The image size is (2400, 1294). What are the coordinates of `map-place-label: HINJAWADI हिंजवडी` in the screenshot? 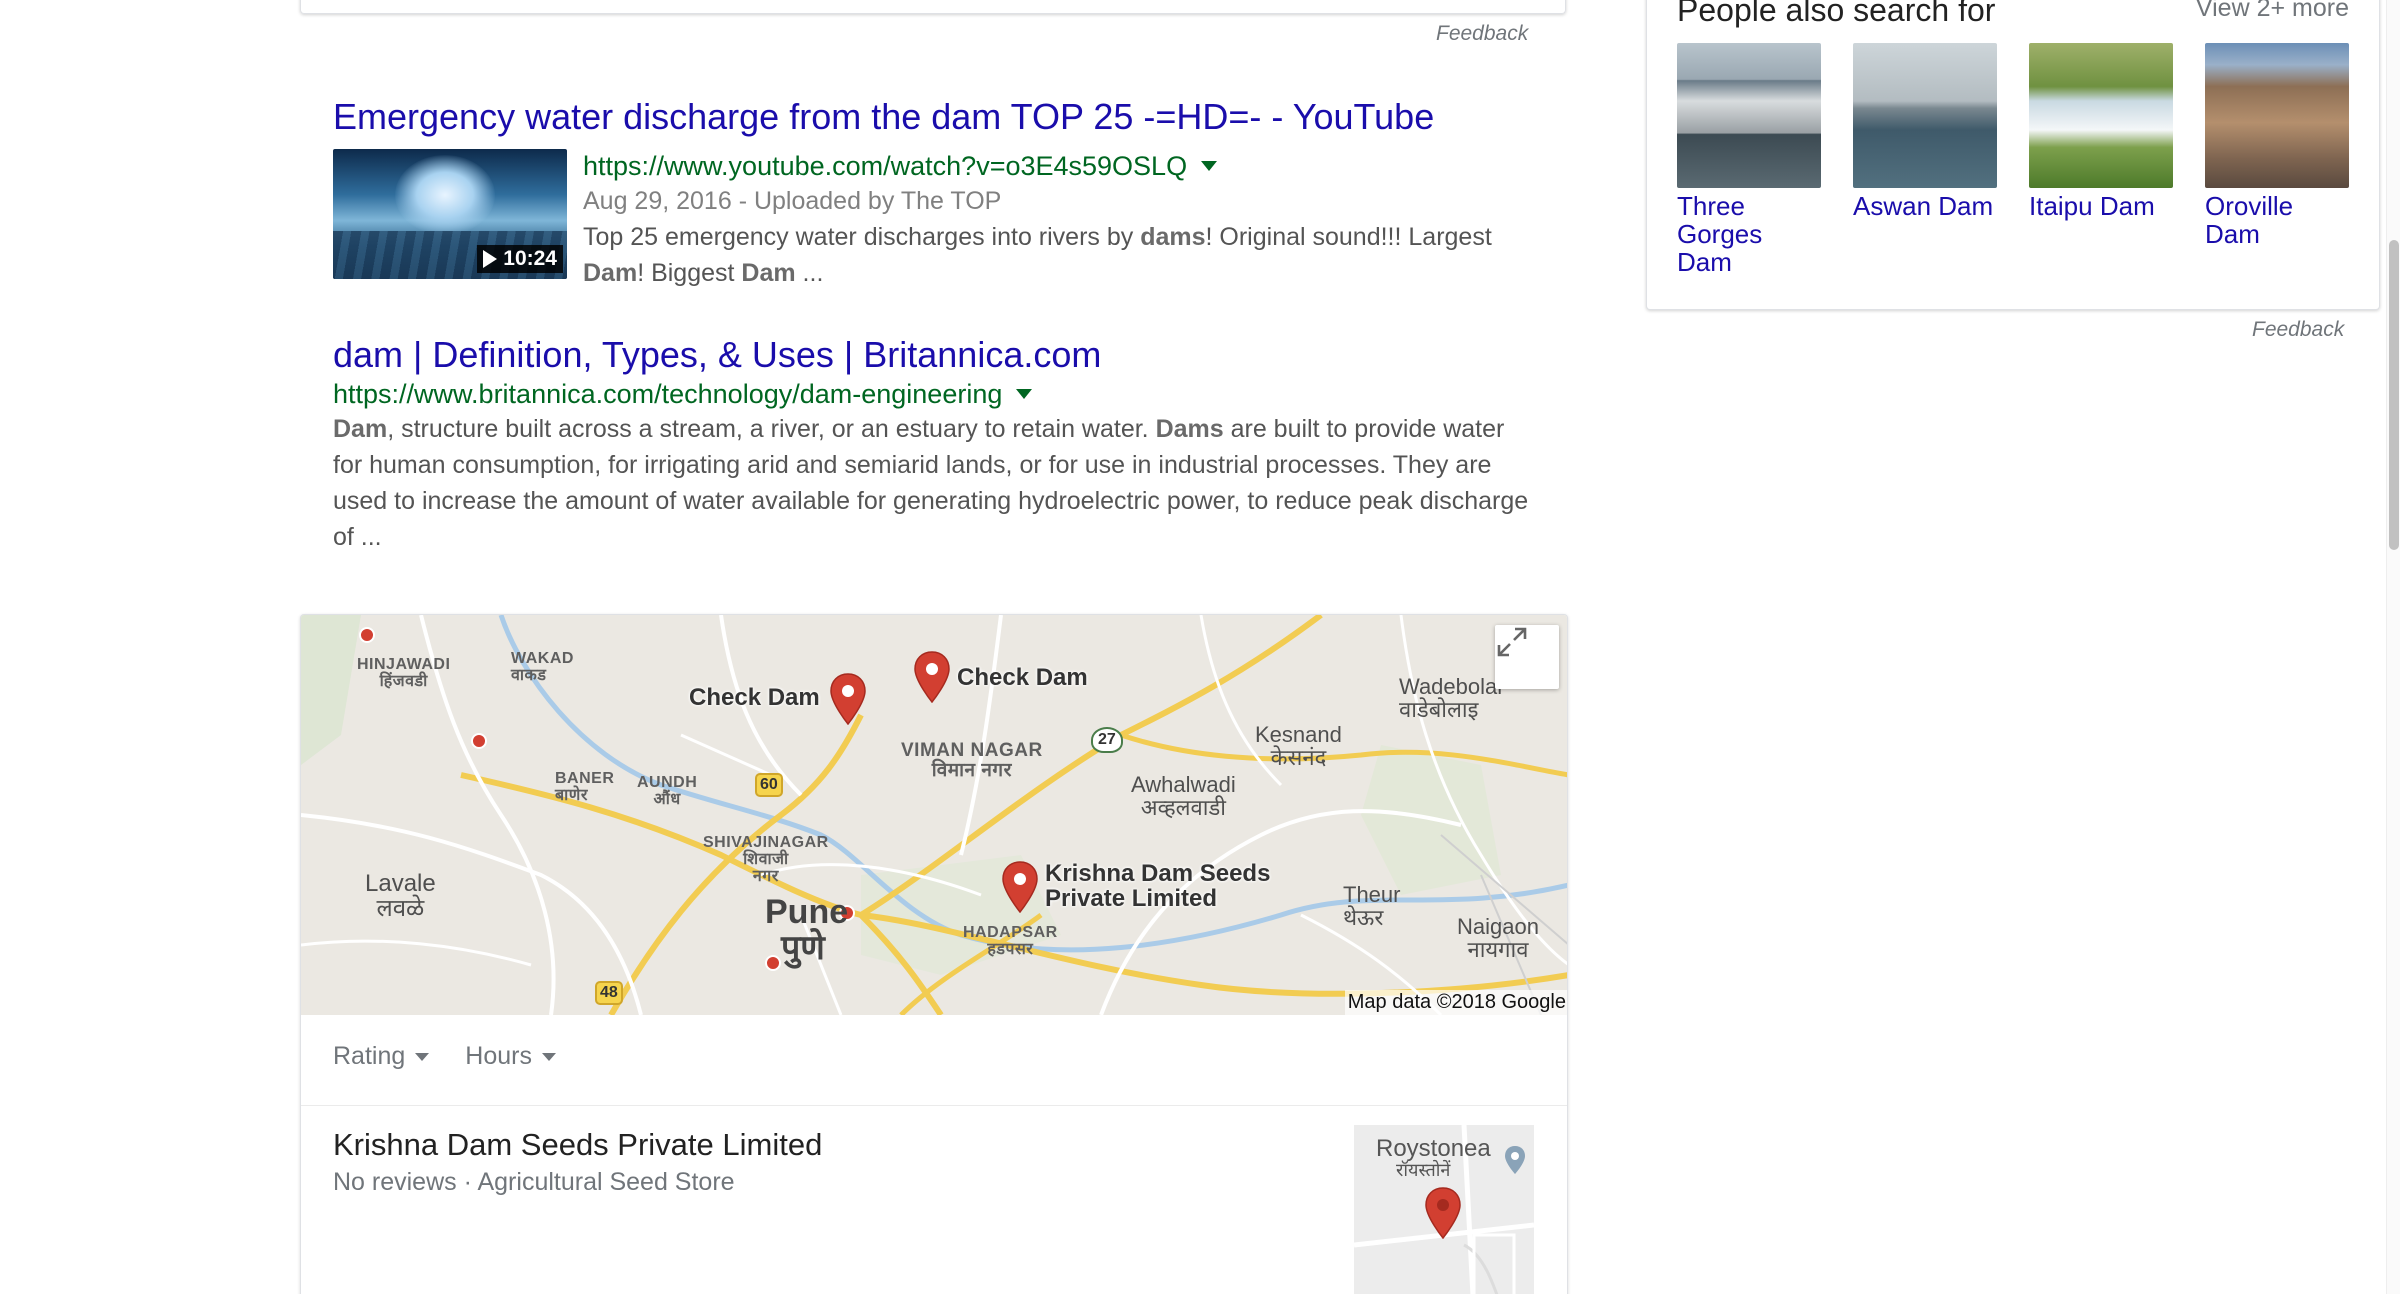 It's located at (404, 673).